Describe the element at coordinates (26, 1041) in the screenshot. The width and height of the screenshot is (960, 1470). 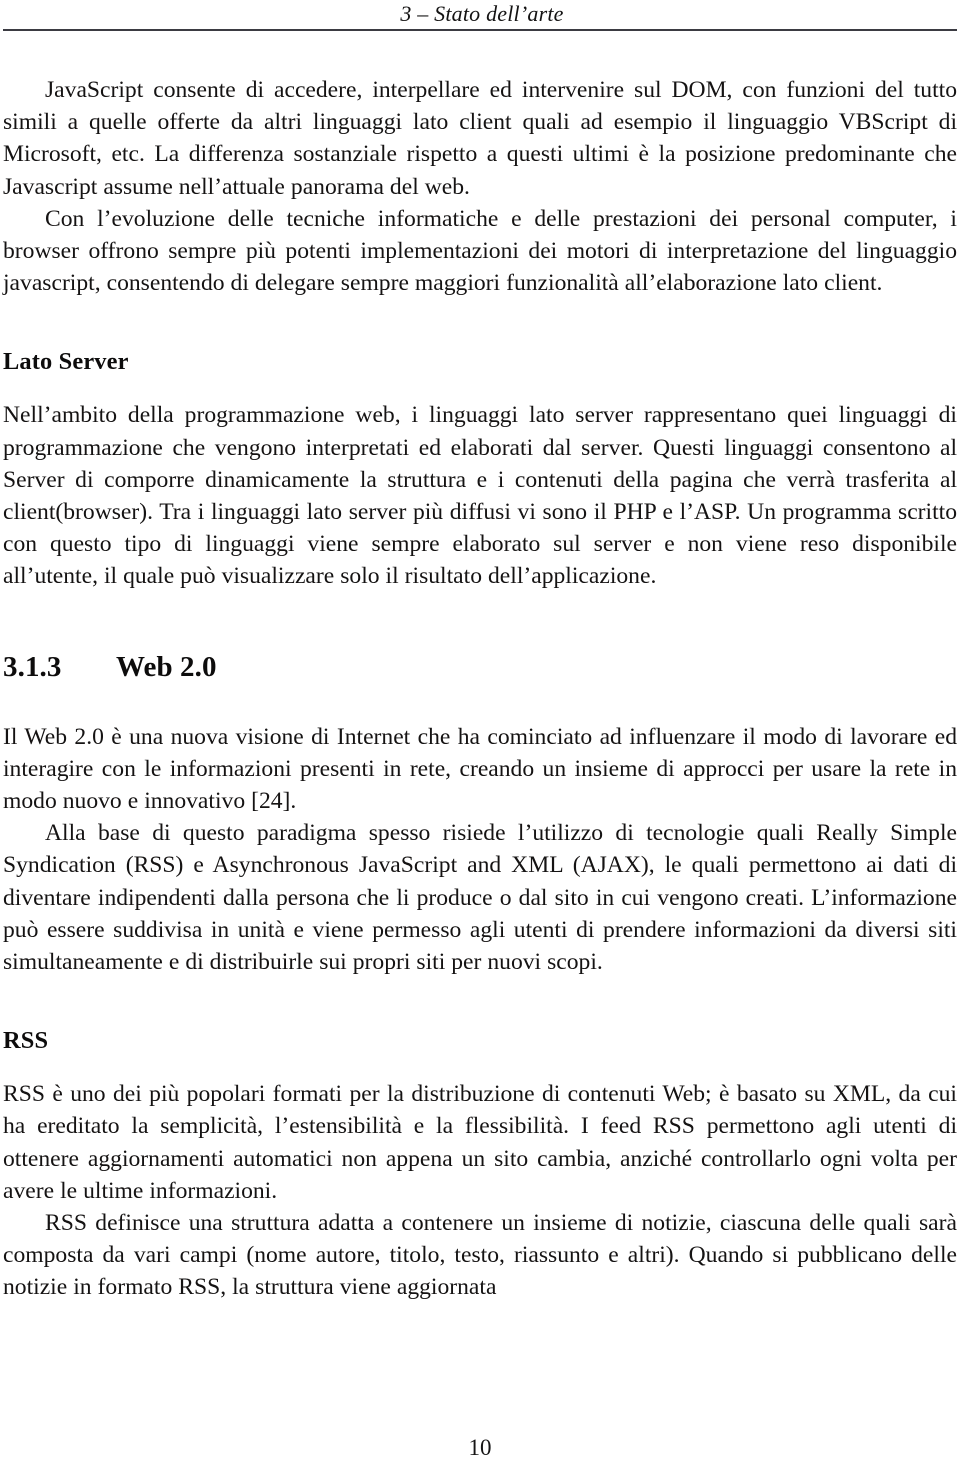
I see `heading-rss: RSS` at that location.